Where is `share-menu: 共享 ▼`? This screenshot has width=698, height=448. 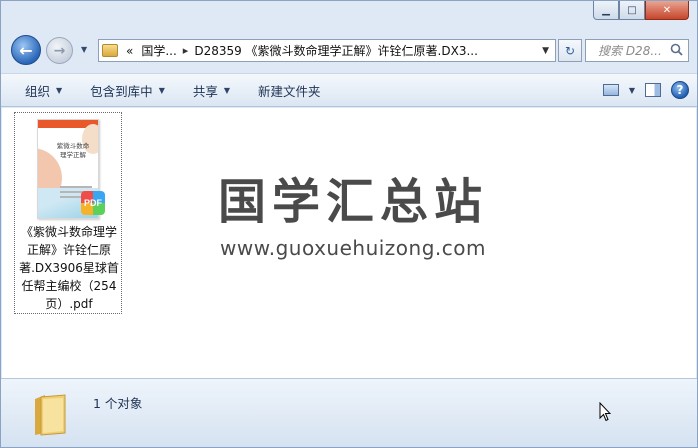
share-menu: 共享 ▼ is located at coordinates (211, 90).